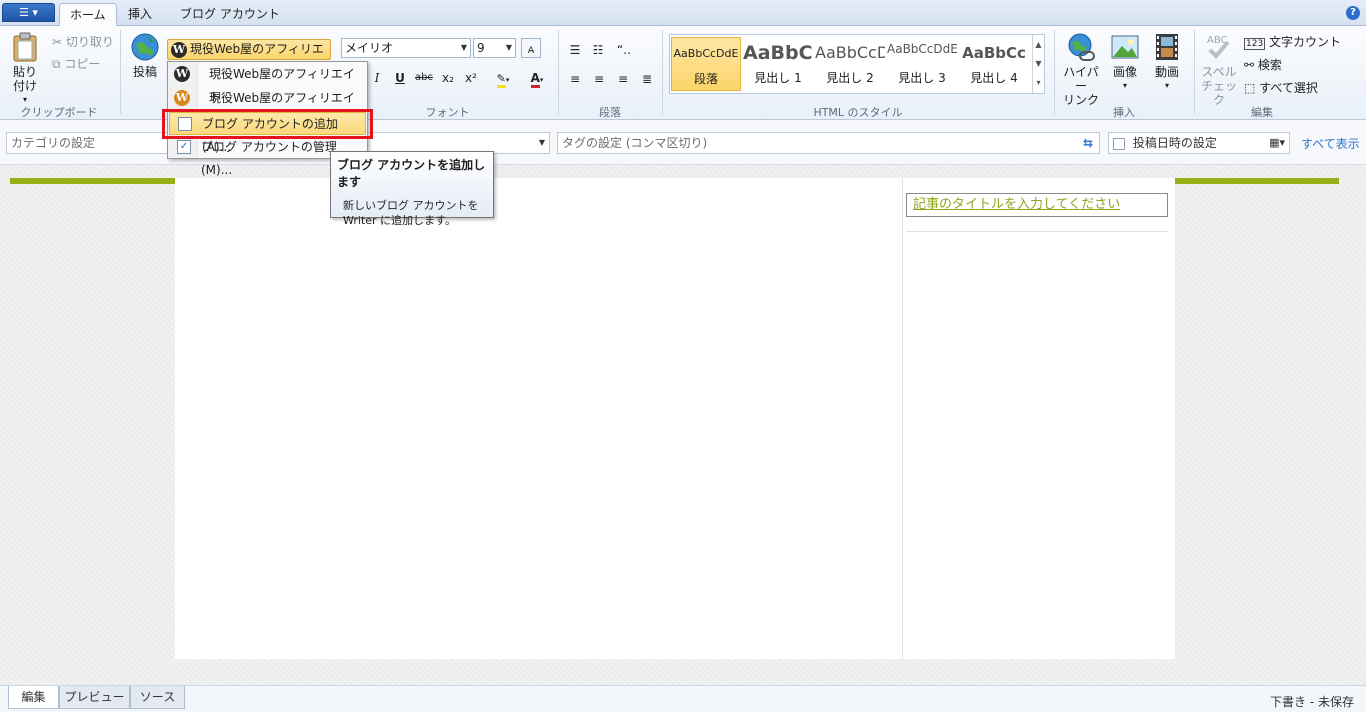  What do you see at coordinates (531, 51) in the screenshot?
I see `eraser-icon: A̶` at bounding box center [531, 51].